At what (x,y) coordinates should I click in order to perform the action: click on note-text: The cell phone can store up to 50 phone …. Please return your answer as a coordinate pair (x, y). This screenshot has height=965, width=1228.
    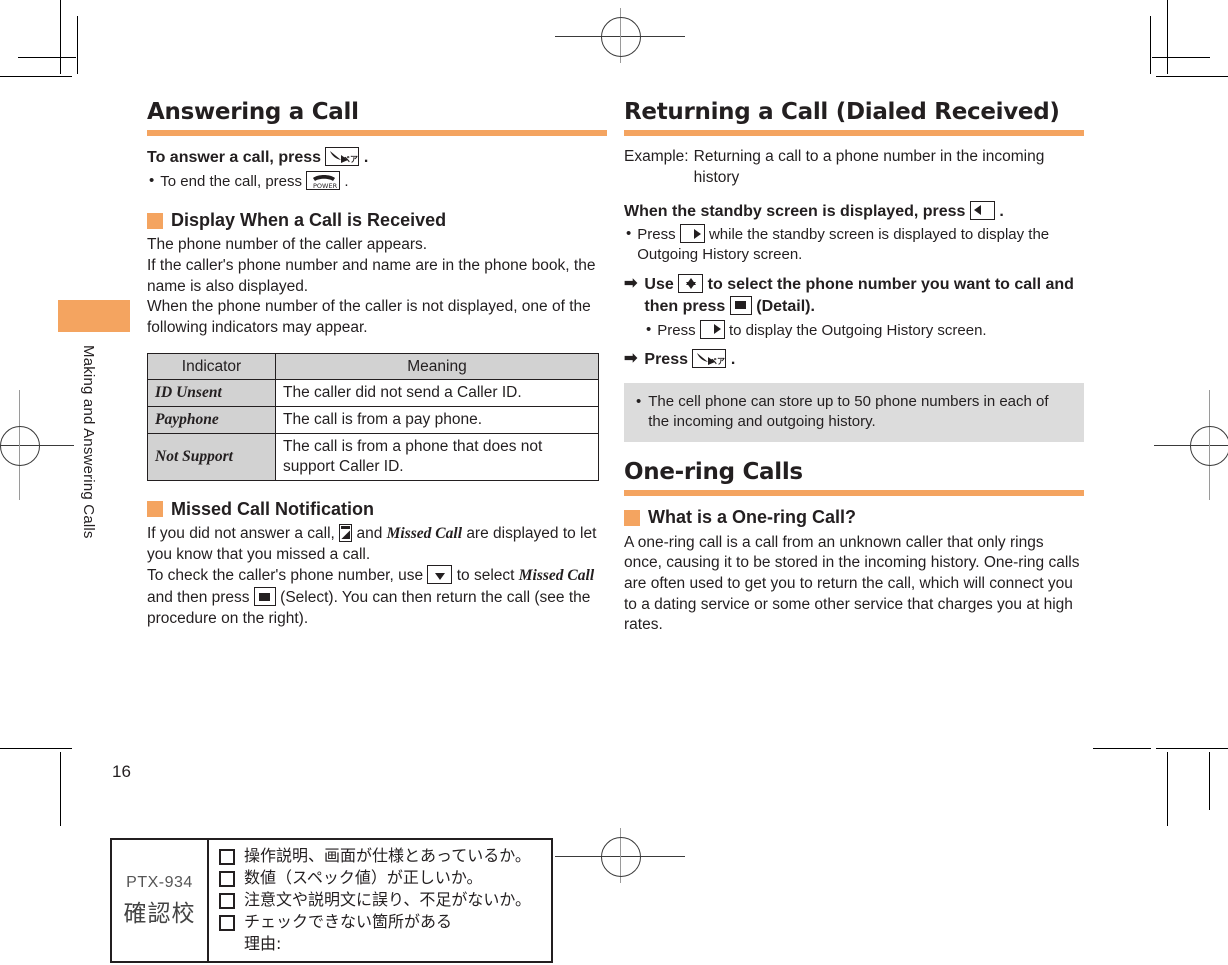
    Looking at the image, I should click on (848, 412).